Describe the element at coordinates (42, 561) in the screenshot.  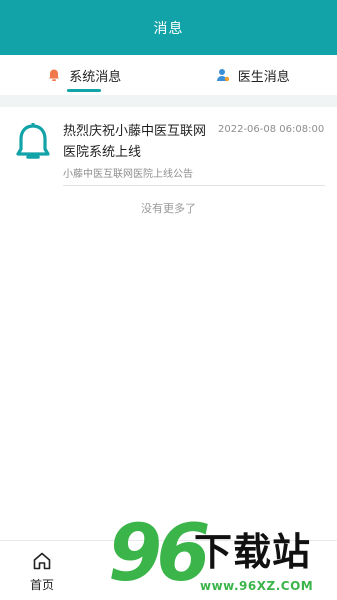
I see `home-icon` at that location.